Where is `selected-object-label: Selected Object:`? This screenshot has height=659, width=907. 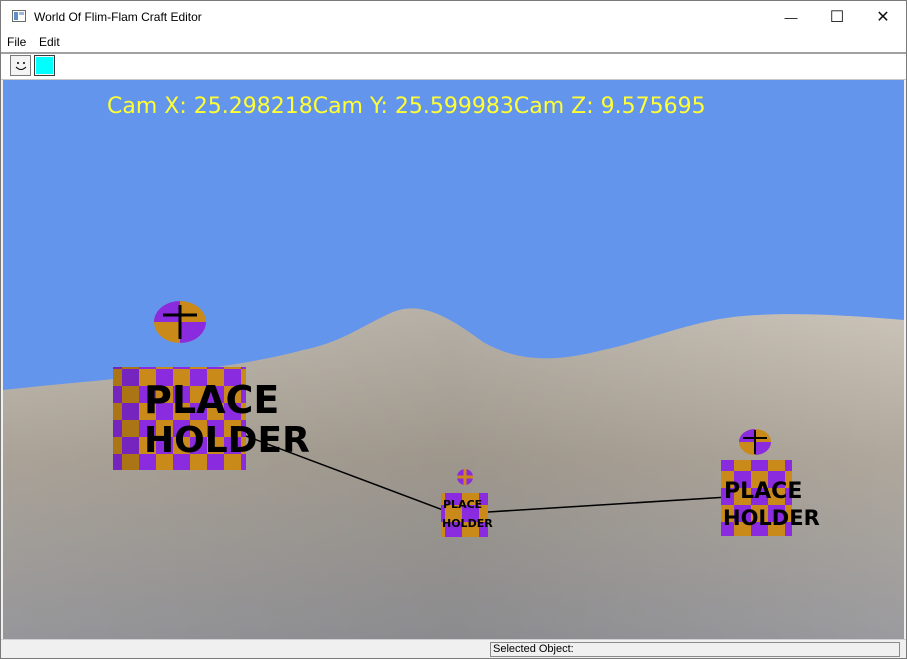
selected-object-label: Selected Object: is located at coordinates (695, 649).